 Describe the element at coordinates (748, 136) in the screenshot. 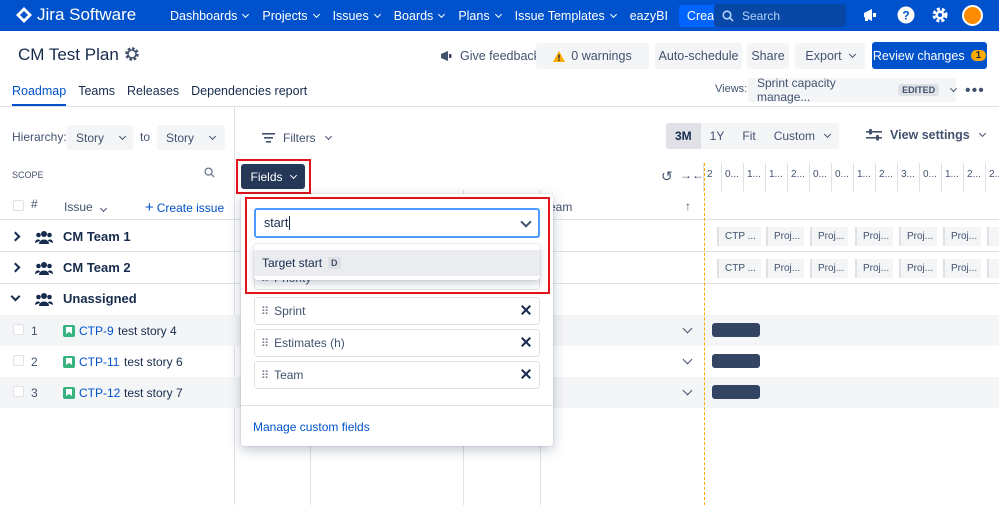

I see `zoom-fit: Fit` at that location.